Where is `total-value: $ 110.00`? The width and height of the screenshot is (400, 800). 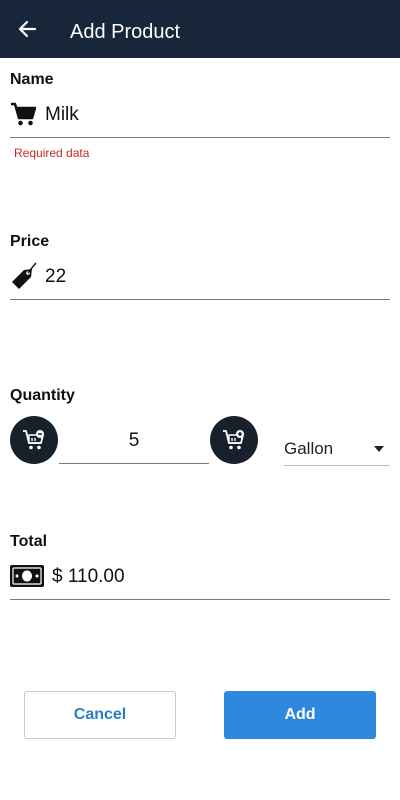 total-value: $ 110.00 is located at coordinates (88, 576).